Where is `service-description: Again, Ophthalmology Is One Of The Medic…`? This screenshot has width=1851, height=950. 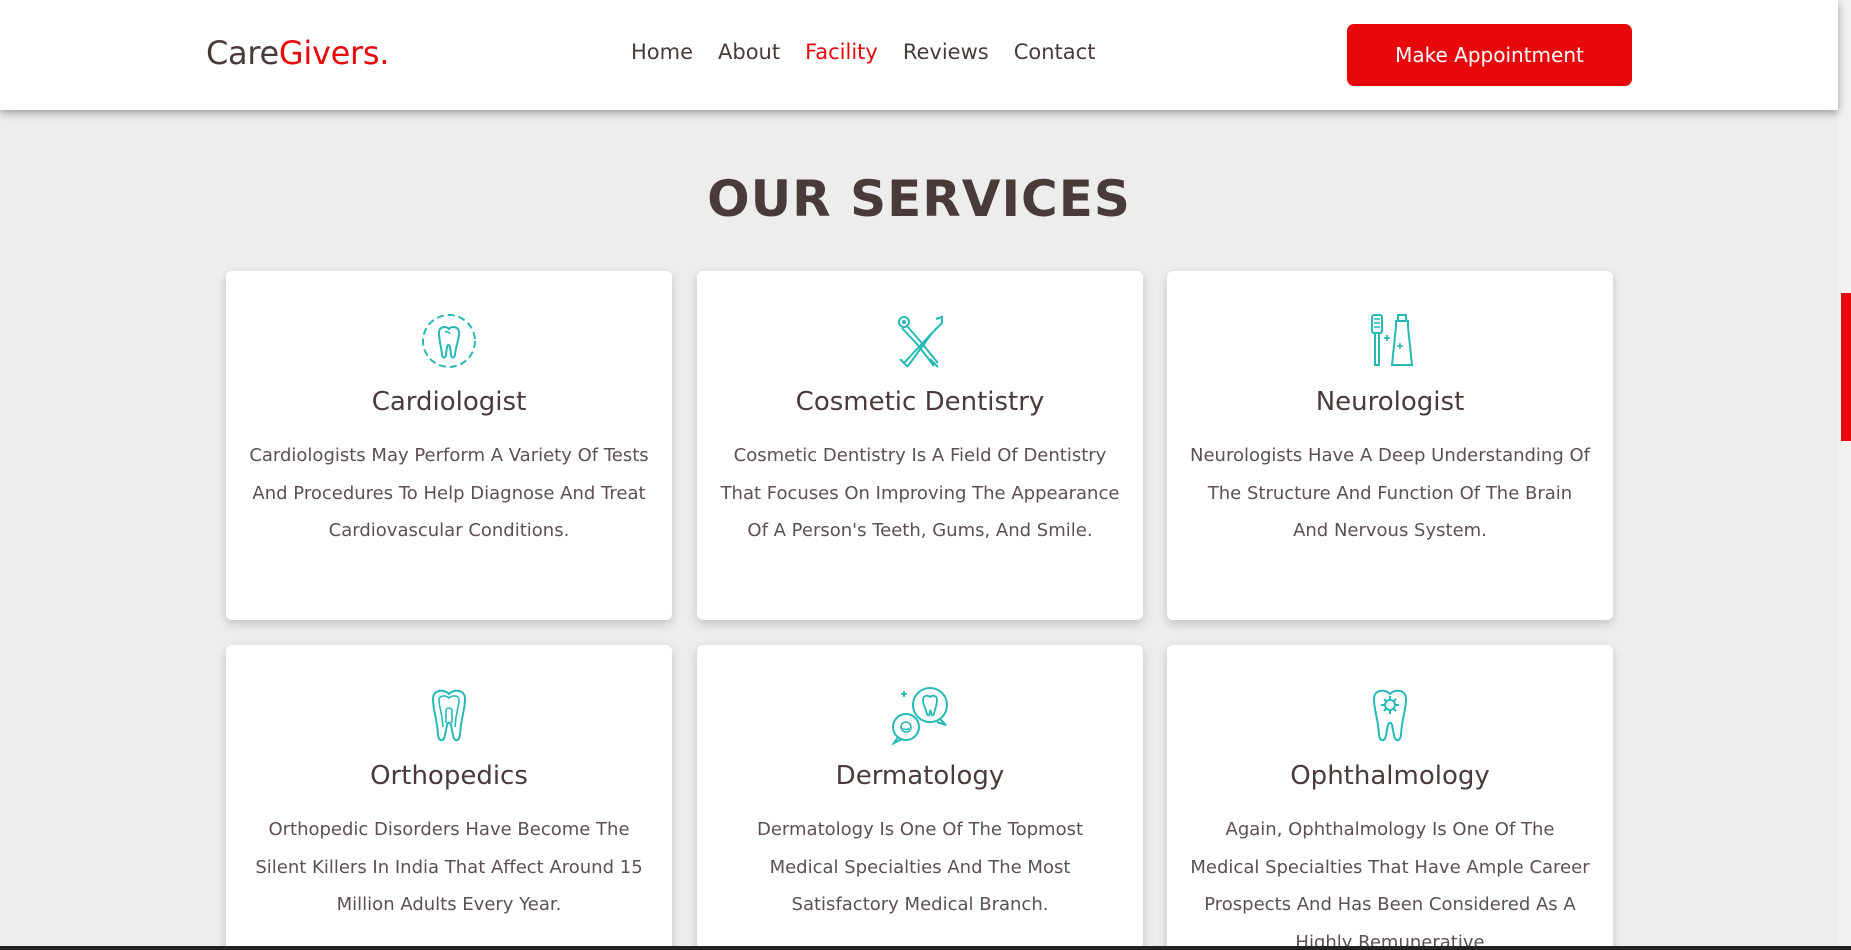
service-description: Again, Ophthalmology Is One Of The Medic… is located at coordinates (1390, 884).